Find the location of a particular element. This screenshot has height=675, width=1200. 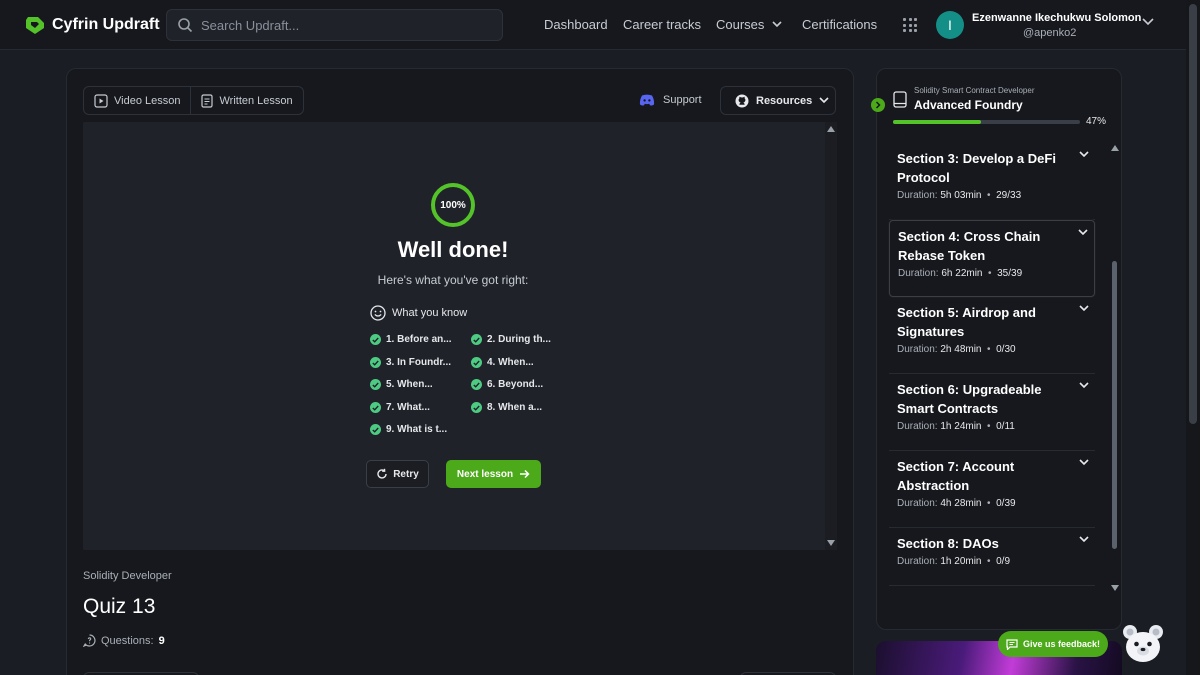

section-title: Section 6: Upgradeable Smart Contracts is located at coordinates (969, 399).